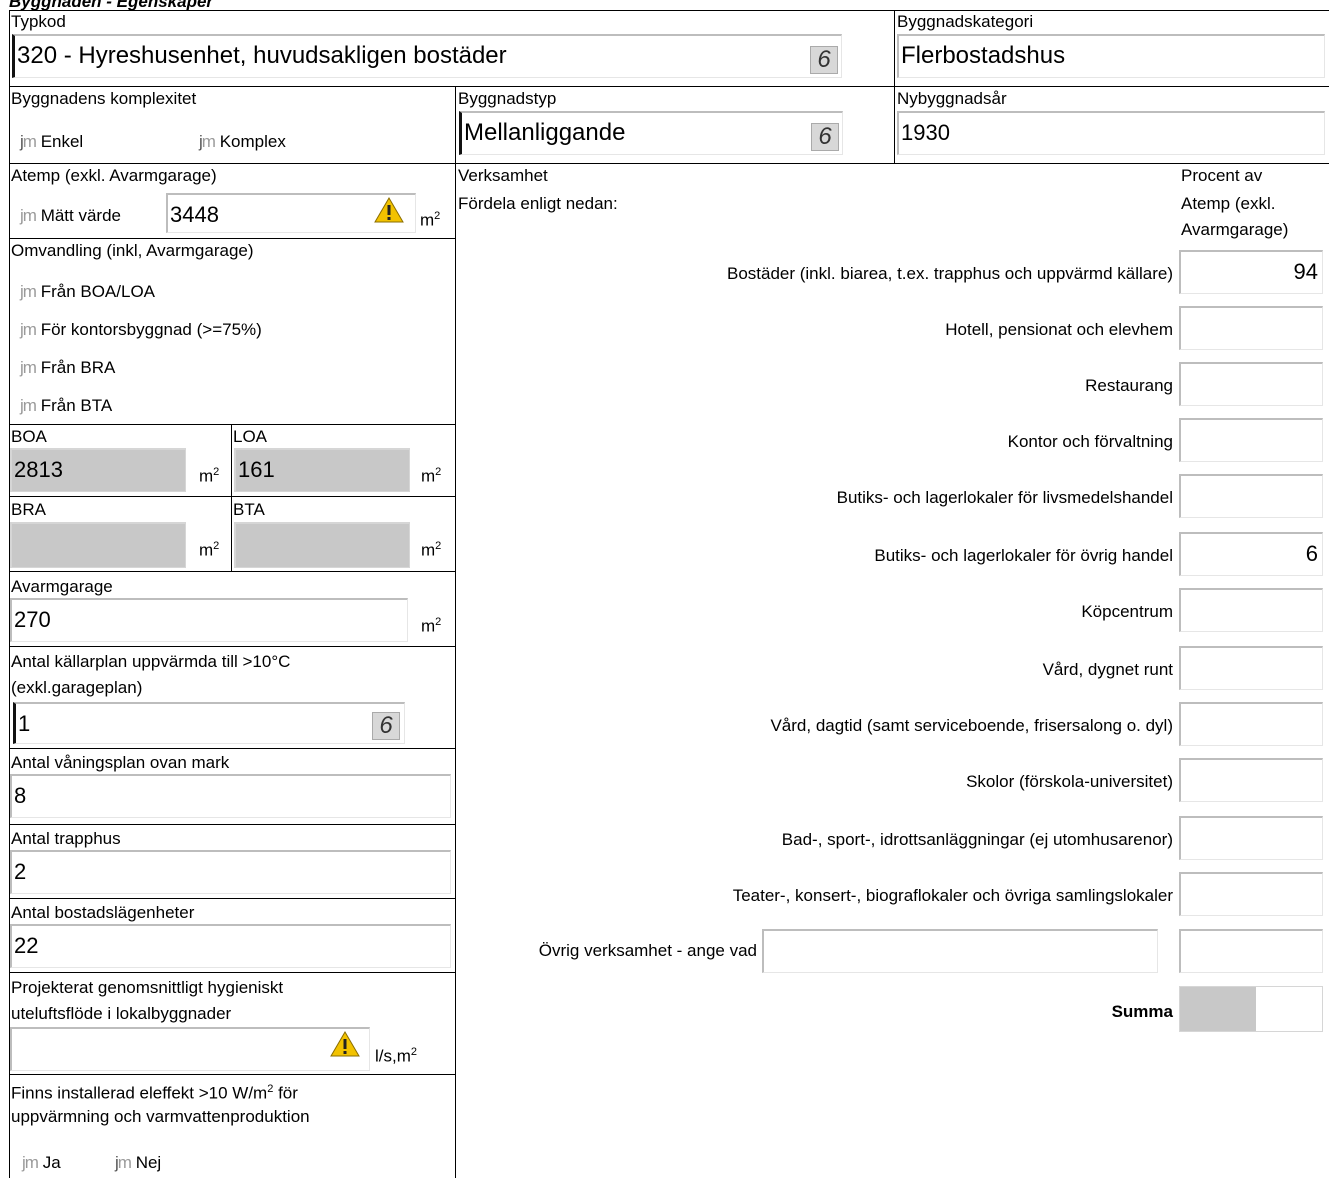 This screenshot has height=1178, width=1329. What do you see at coordinates (1059, 329) in the screenshot?
I see `verksamhet-row-label: Hotell, pensionat och elevhem` at bounding box center [1059, 329].